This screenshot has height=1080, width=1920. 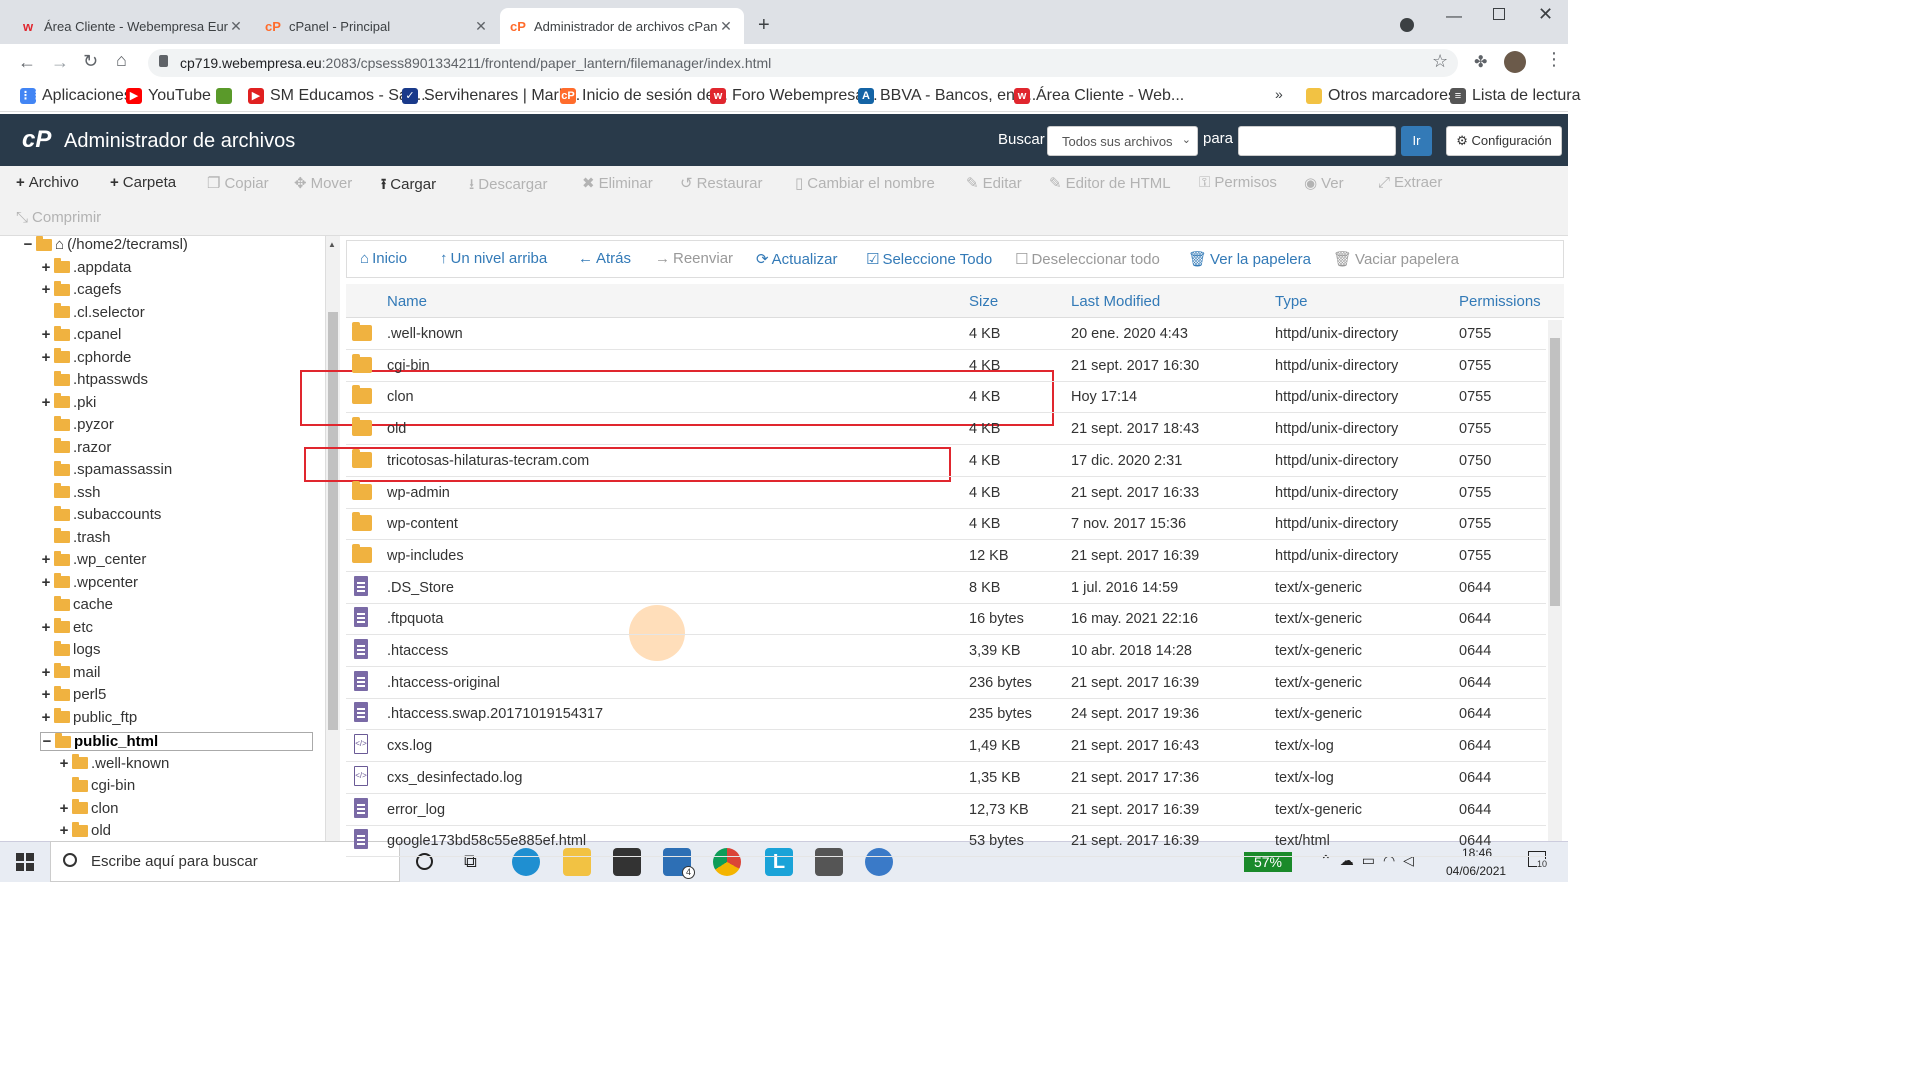 I want to click on nav-inicio-button: ⌂ Inicio, so click(x=383, y=258).